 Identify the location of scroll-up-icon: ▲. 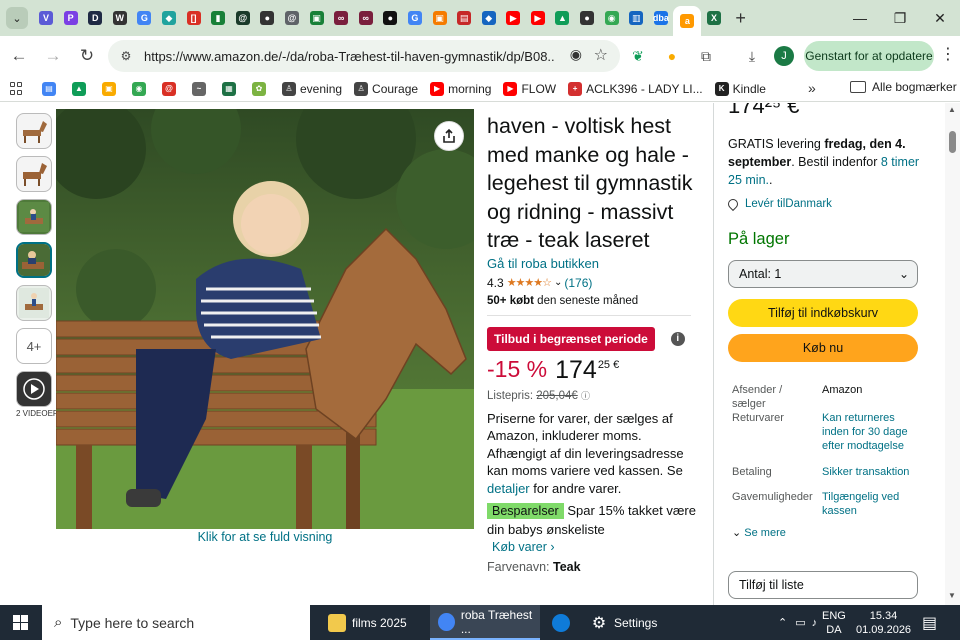
(952, 109).